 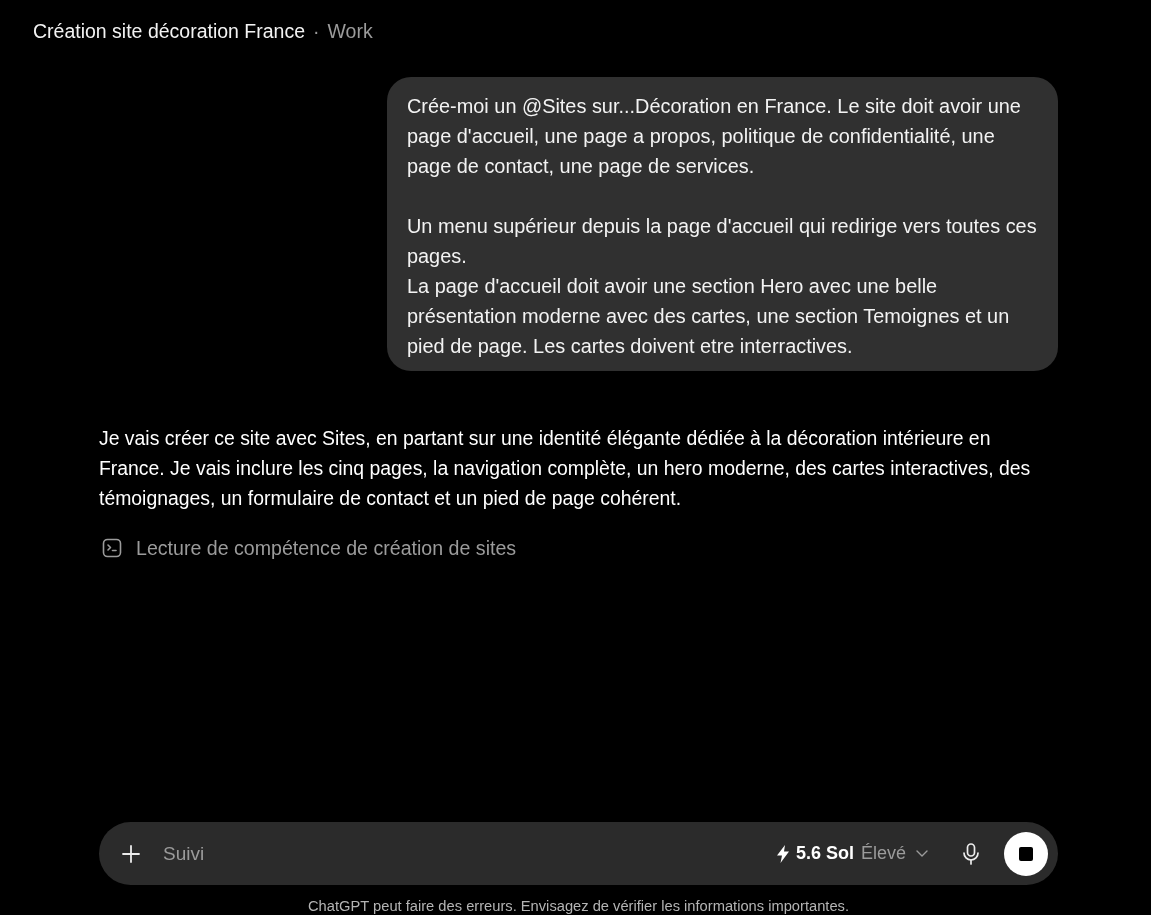 I want to click on message-composer: Suivi 5.6 Sol Élevé, so click(x=578, y=853).